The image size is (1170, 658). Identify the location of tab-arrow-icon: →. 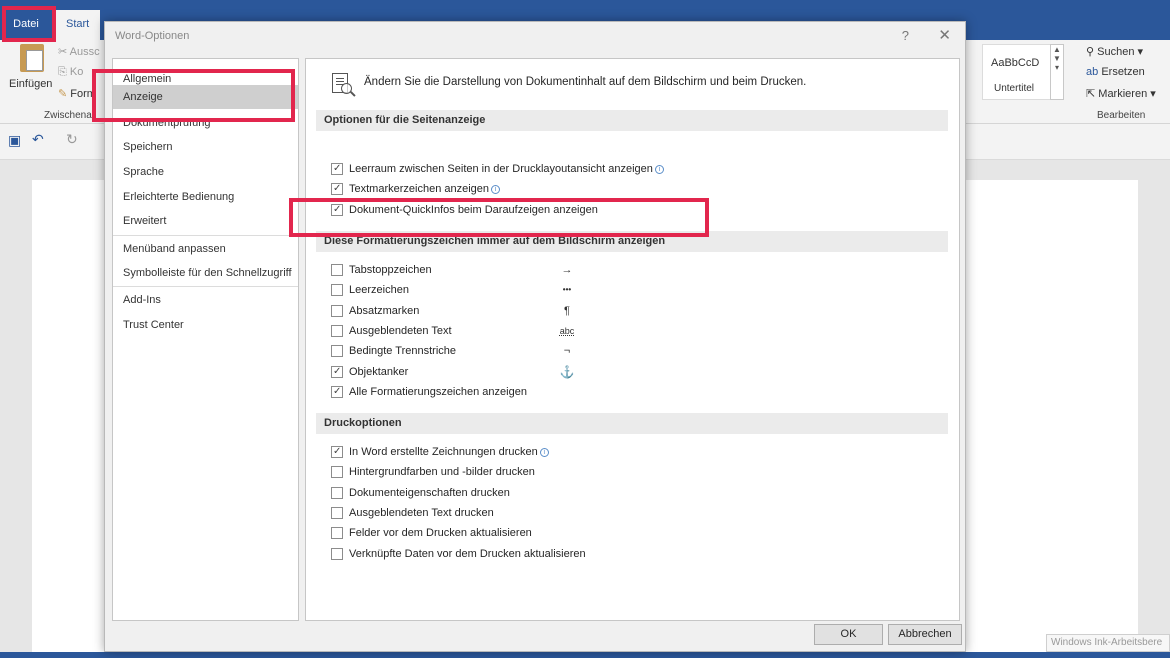
(567, 270).